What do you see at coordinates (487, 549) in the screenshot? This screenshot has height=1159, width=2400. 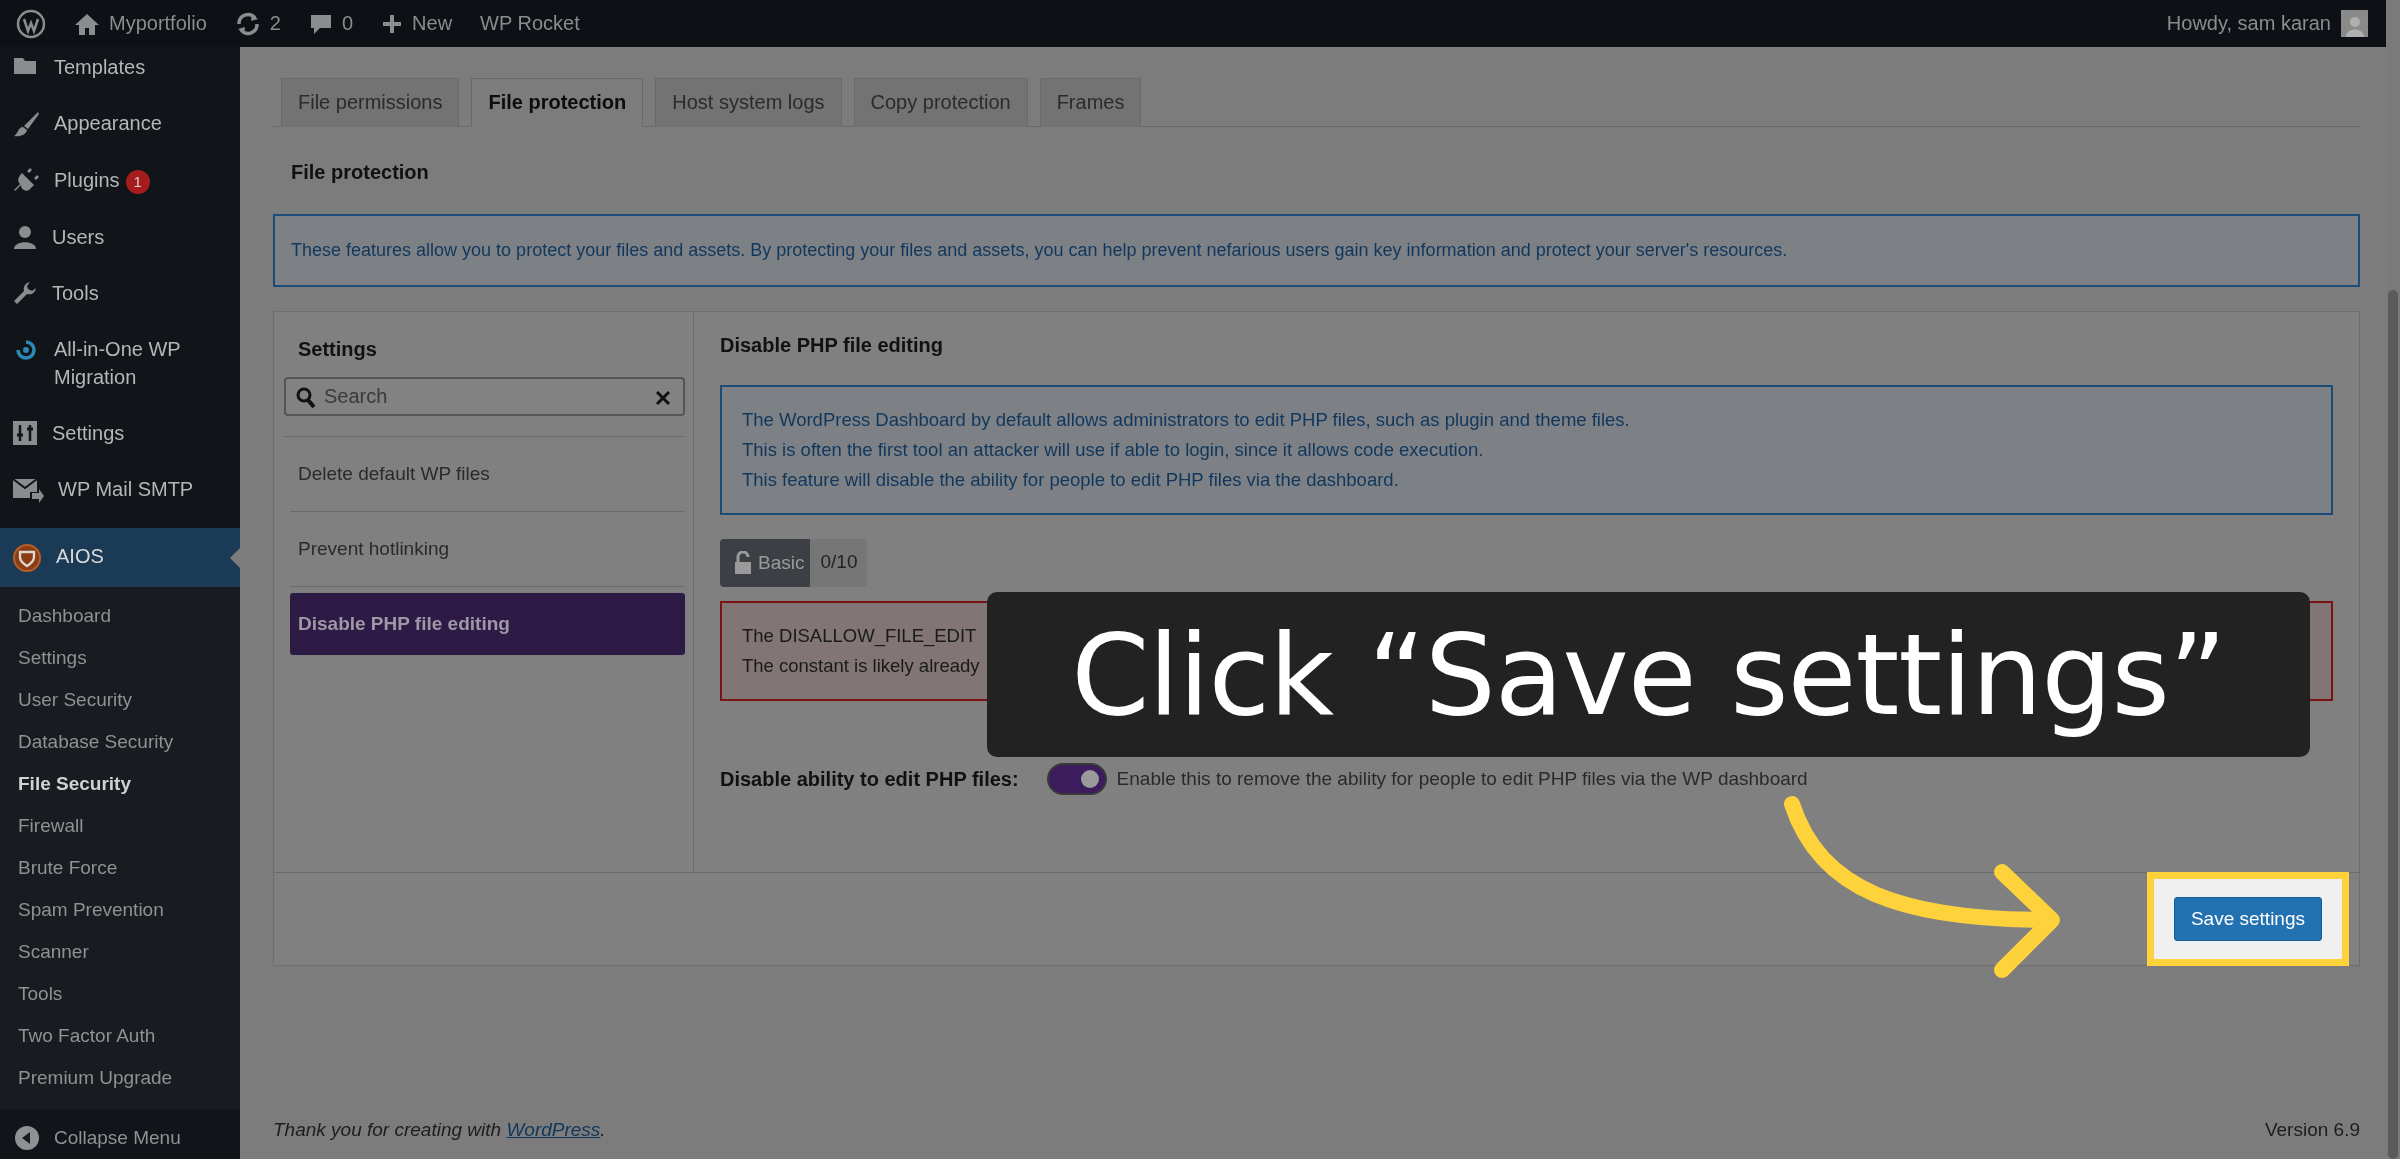 I see `feature-nav-item: Prevent hotlinking` at bounding box center [487, 549].